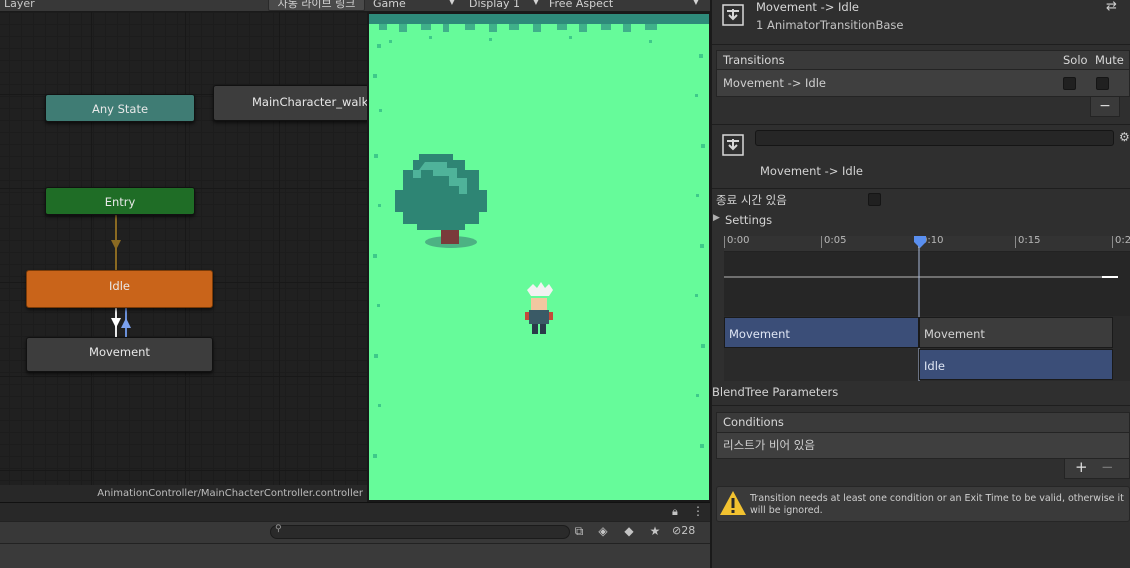  Describe the element at coordinates (1069, 83) in the screenshot. I see `solo-checkbox` at that location.